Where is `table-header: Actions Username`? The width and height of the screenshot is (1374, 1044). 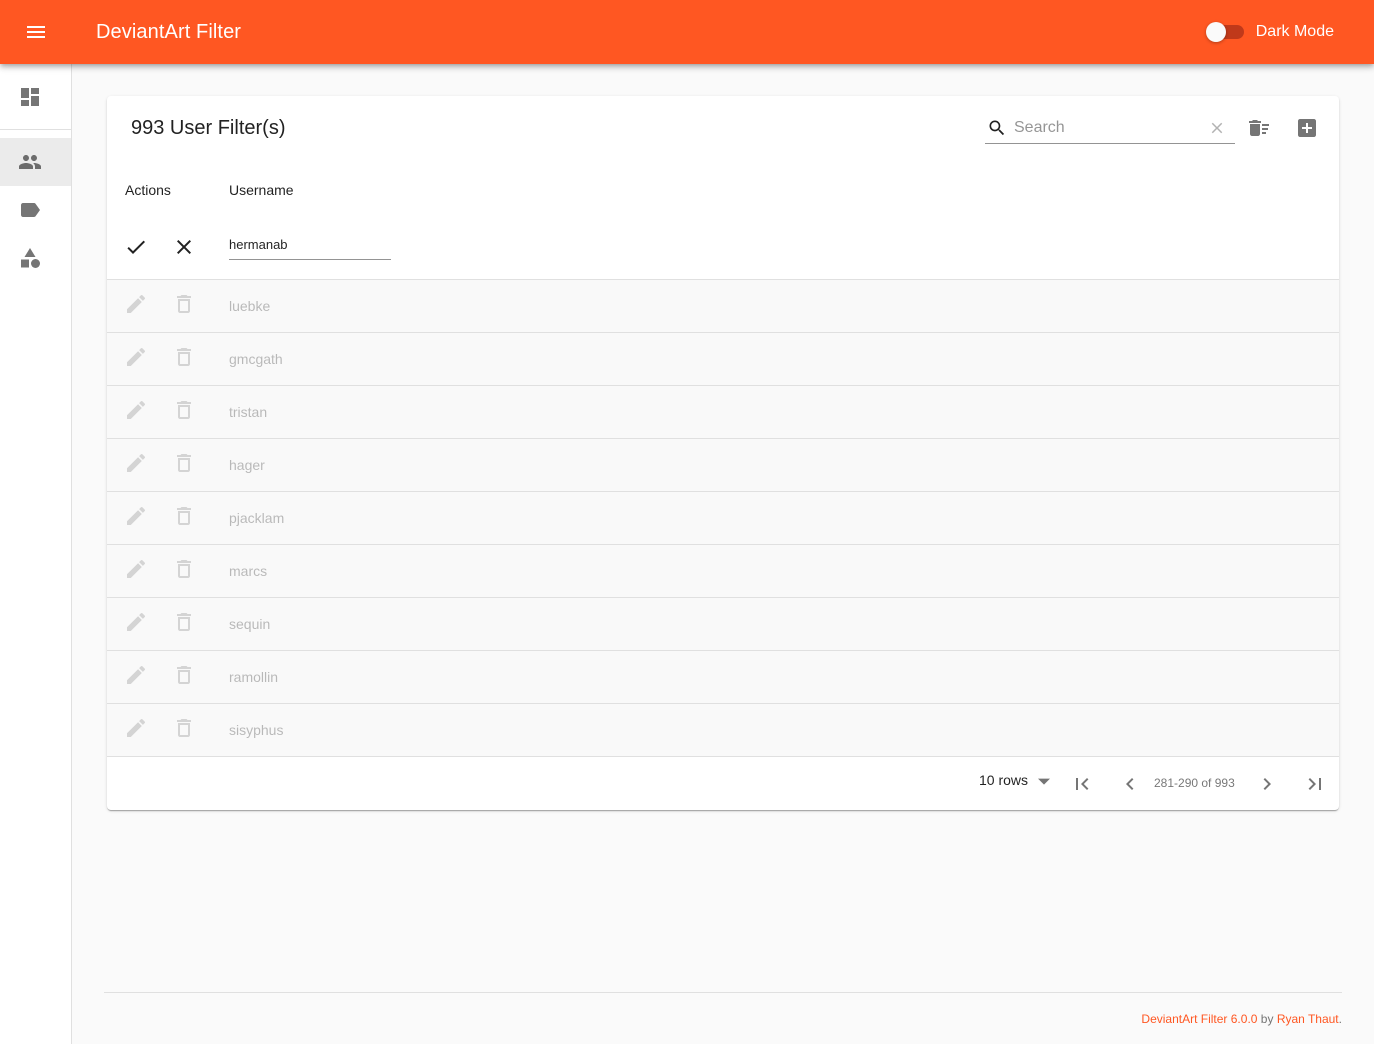 table-header: Actions Username is located at coordinates (723, 189).